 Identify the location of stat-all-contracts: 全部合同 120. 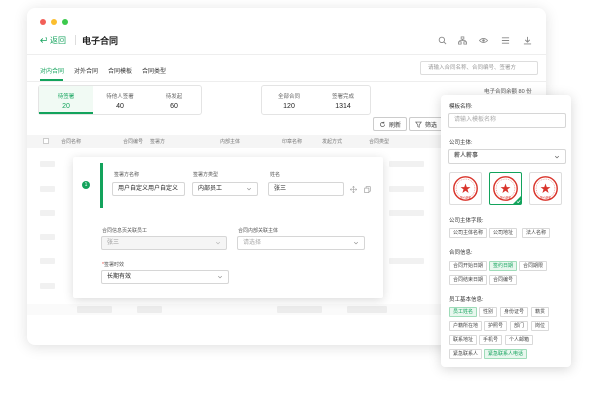
(289, 100).